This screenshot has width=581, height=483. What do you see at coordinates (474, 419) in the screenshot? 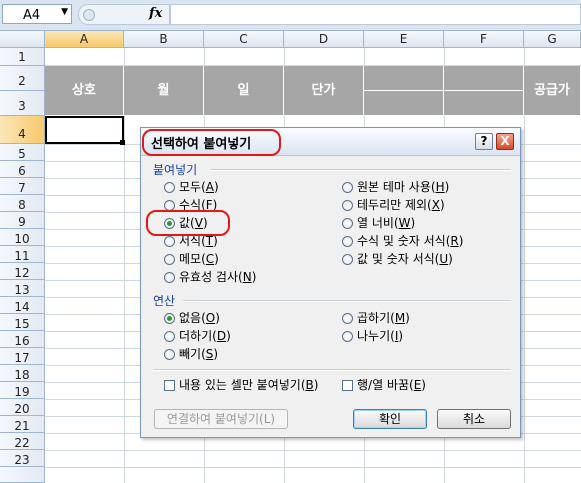
I see `cancel-button: 취소` at bounding box center [474, 419].